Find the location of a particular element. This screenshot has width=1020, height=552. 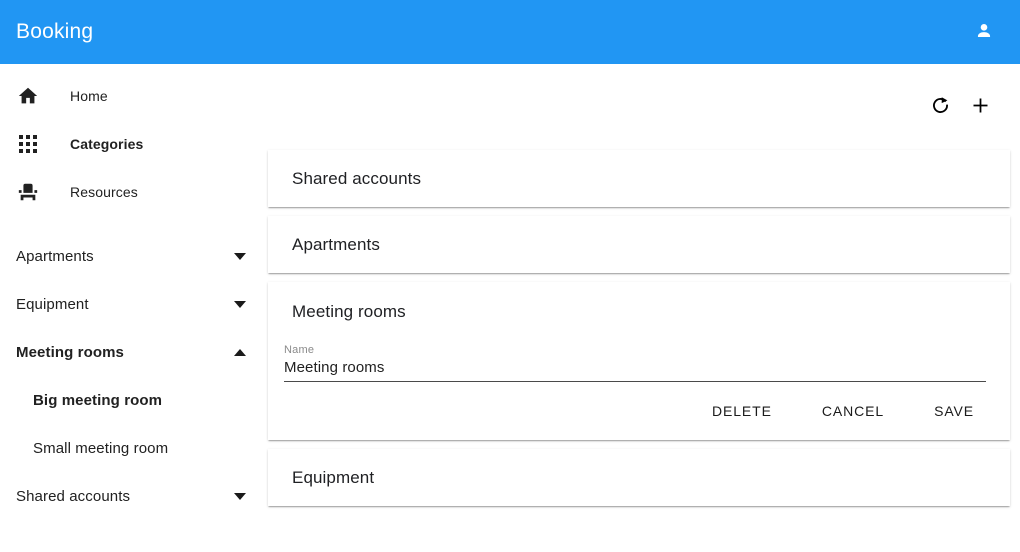

panel-equipment: Equipment is located at coordinates (639, 477).